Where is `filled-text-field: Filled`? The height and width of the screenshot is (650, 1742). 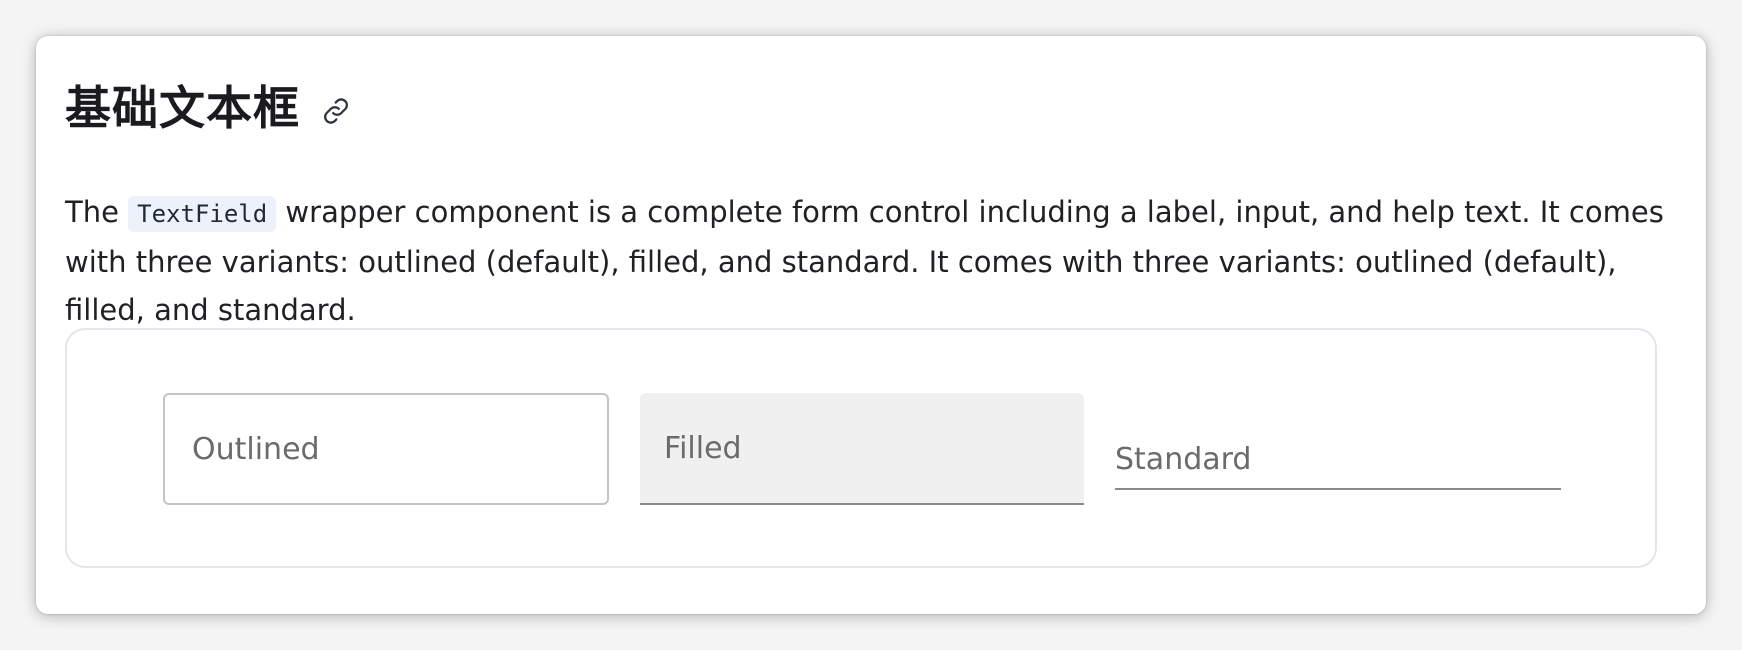 filled-text-field: Filled is located at coordinates (862, 449).